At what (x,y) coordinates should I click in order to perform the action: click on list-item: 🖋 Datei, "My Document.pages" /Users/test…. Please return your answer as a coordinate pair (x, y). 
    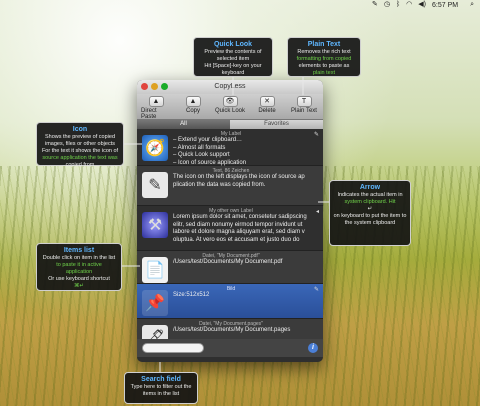
    Looking at the image, I should click on (230, 329).